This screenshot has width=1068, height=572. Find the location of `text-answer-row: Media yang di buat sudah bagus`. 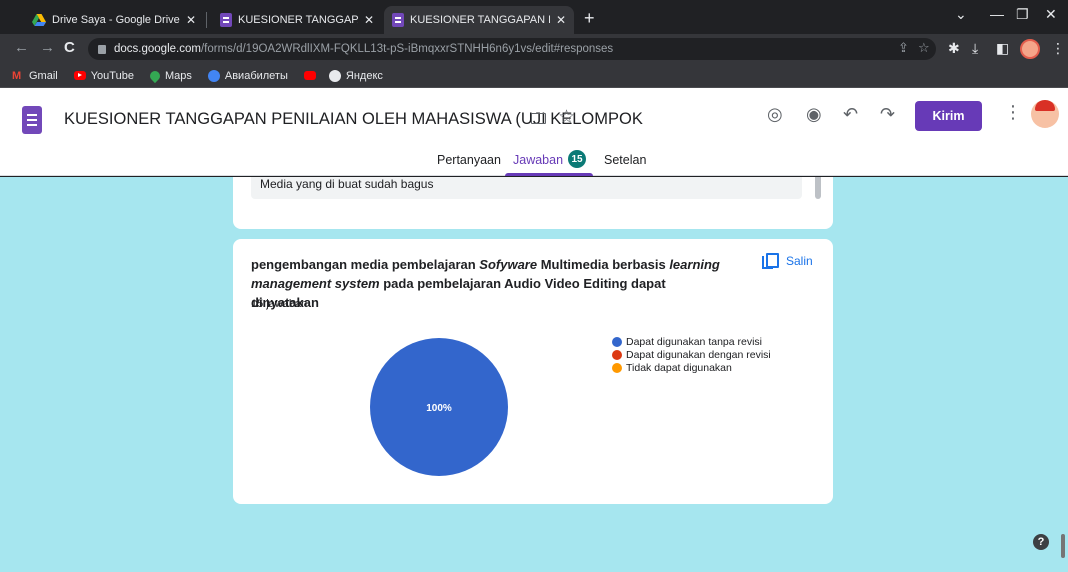

text-answer-row: Media yang di buat sudah bagus is located at coordinates (526, 188).